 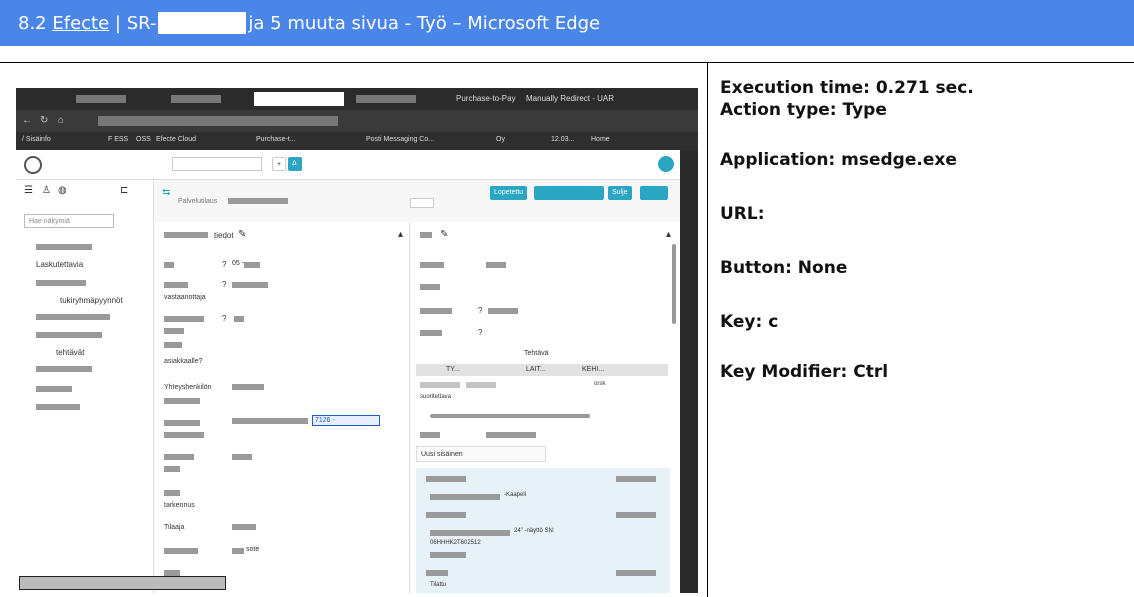 What do you see at coordinates (325, 420) in the screenshot?
I see `selected-value-text: 7126 -` at bounding box center [325, 420].